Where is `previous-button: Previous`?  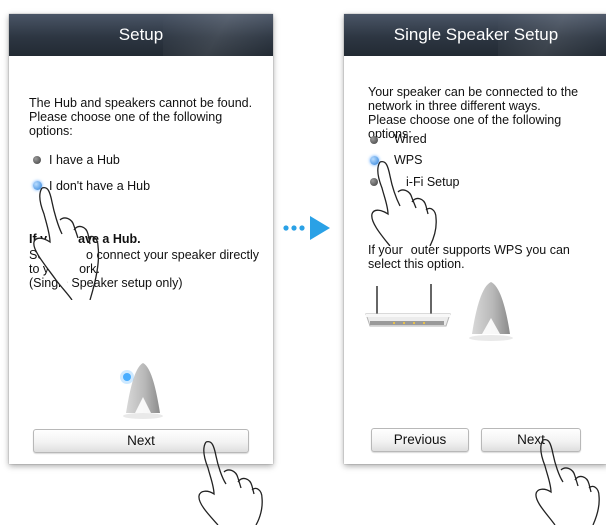 previous-button: Previous is located at coordinates (420, 440).